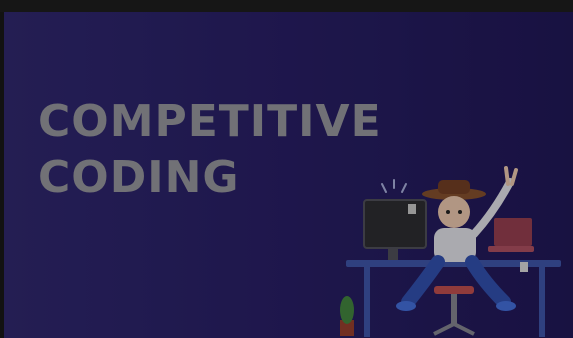 Image resolution: width=573 pixels, height=338 pixels. What do you see at coordinates (524, 267) in the screenshot?
I see `desk-paper` at bounding box center [524, 267].